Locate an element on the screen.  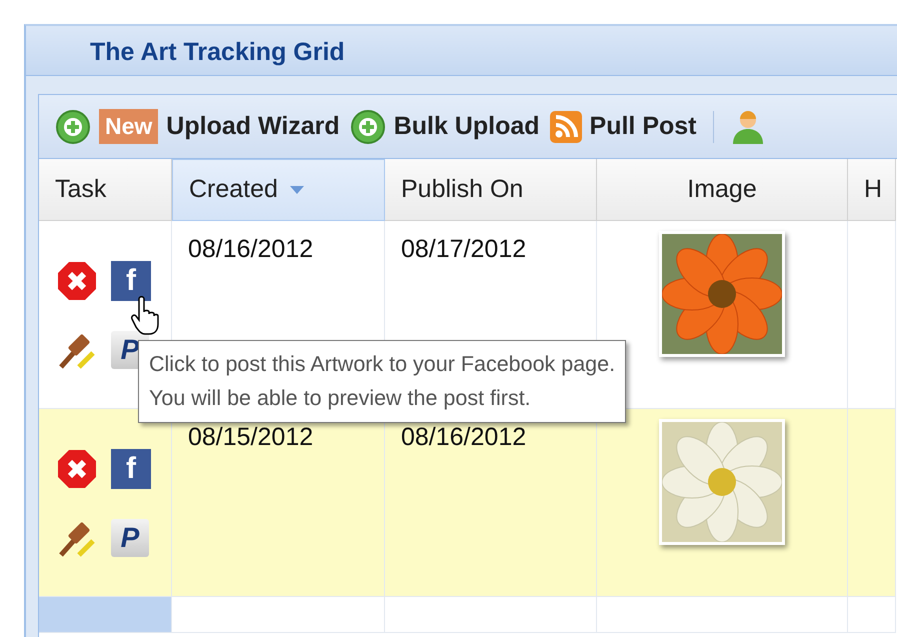
panel-title: The Art Tracking Grid is located at coordinates (461, 51).